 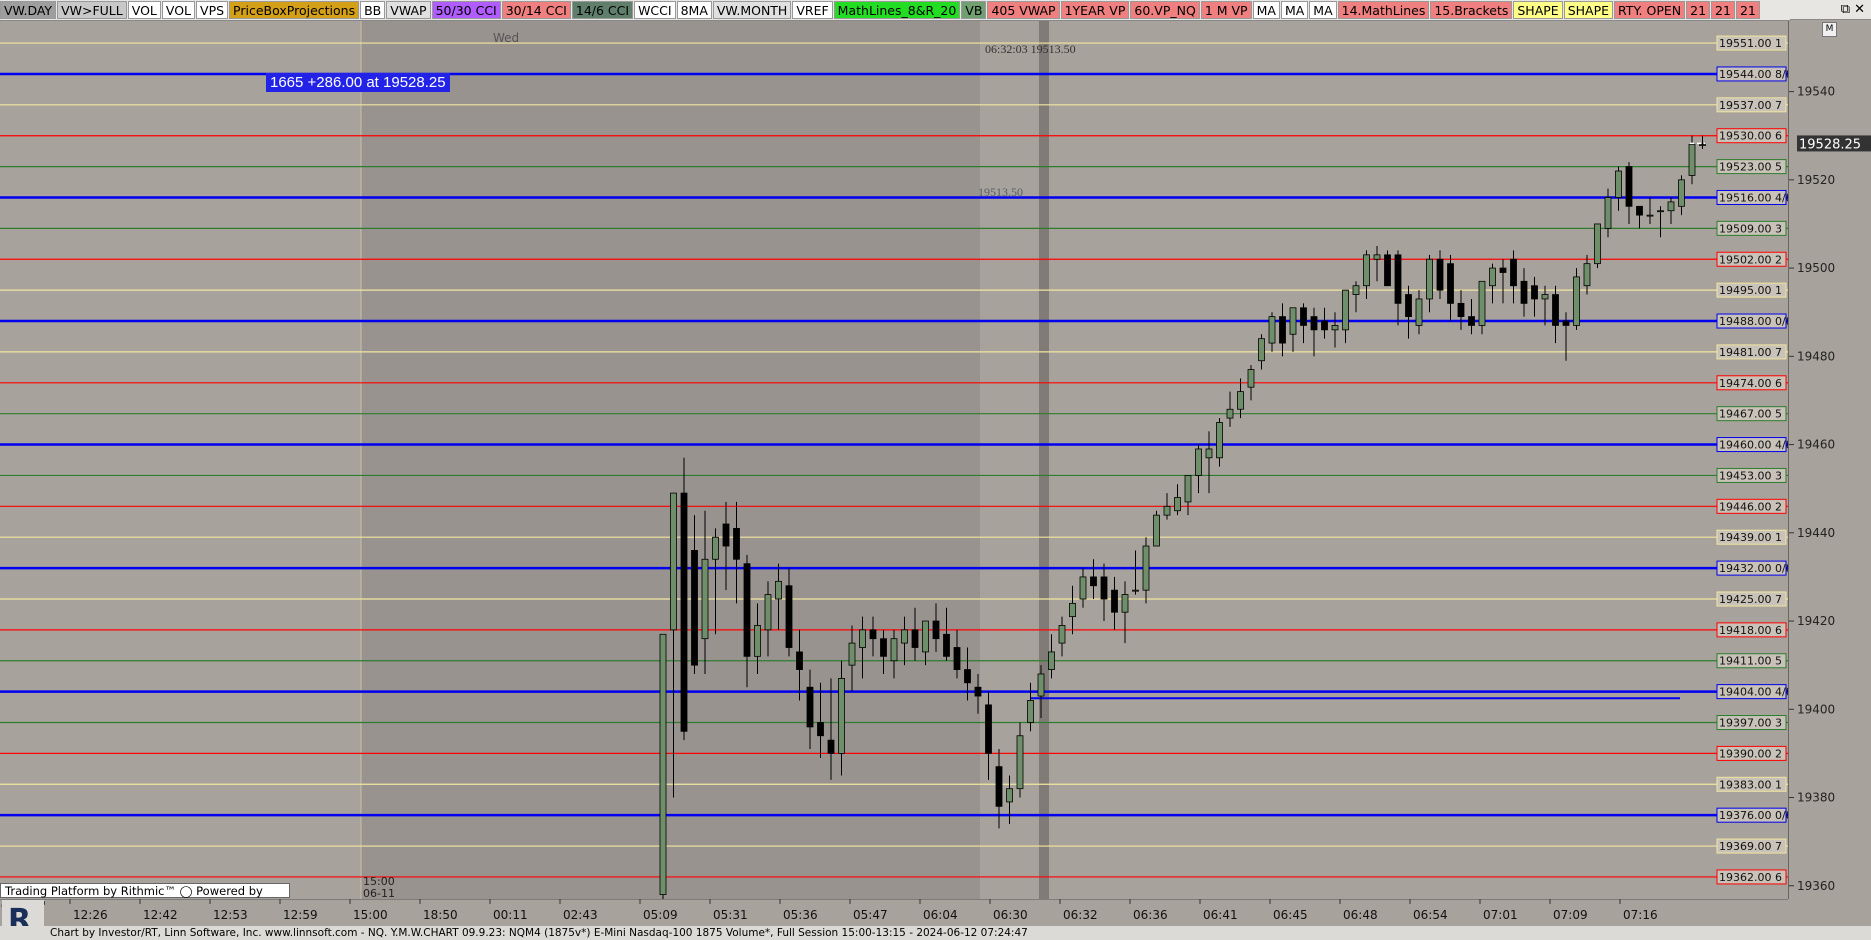 What do you see at coordinates (1323, 10) in the screenshot?
I see `toolbar-button-23: MA` at bounding box center [1323, 10].